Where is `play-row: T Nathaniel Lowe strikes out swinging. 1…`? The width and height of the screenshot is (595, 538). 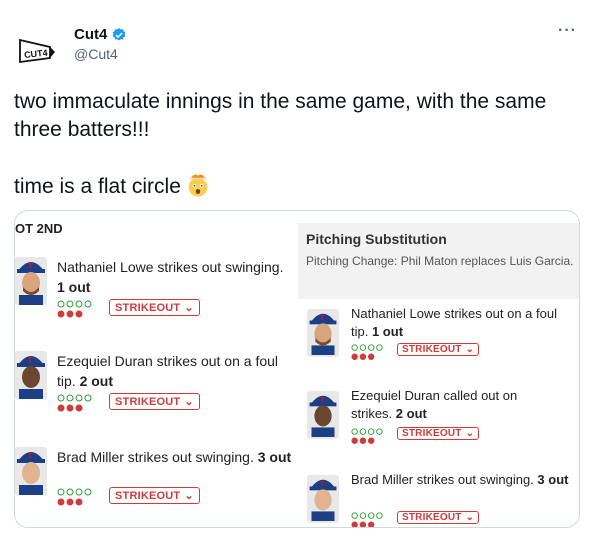
play-row: T Nathaniel Lowe strikes out swinging. 1… is located at coordinates (155, 292).